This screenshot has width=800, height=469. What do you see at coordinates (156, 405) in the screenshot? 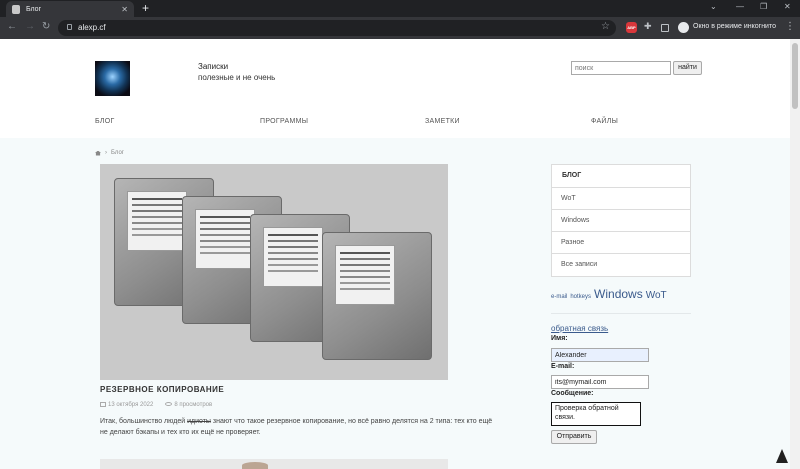
I see `post-meta: 13 октября 2022 8 просмотров` at bounding box center [156, 405].